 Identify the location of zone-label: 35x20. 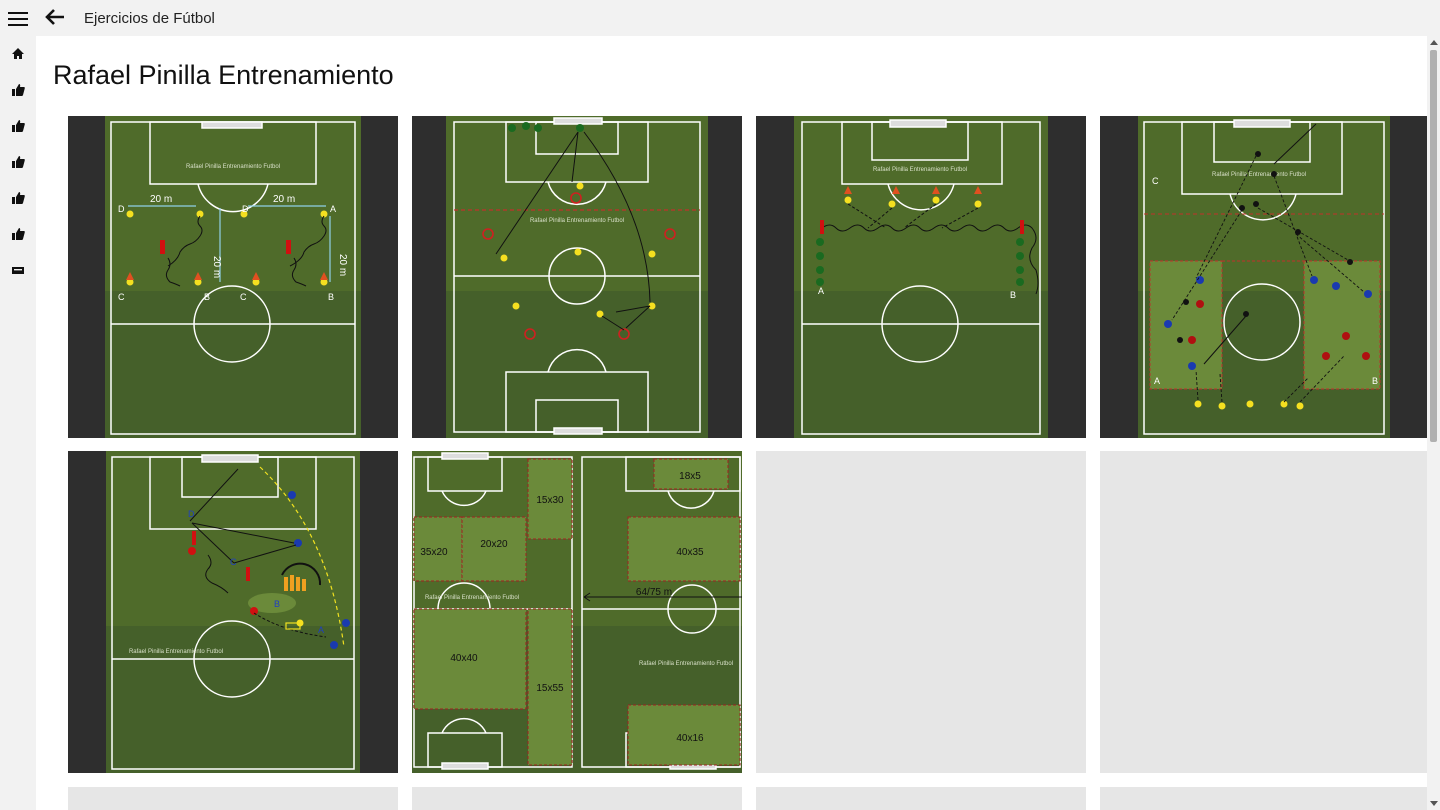
(434, 552).